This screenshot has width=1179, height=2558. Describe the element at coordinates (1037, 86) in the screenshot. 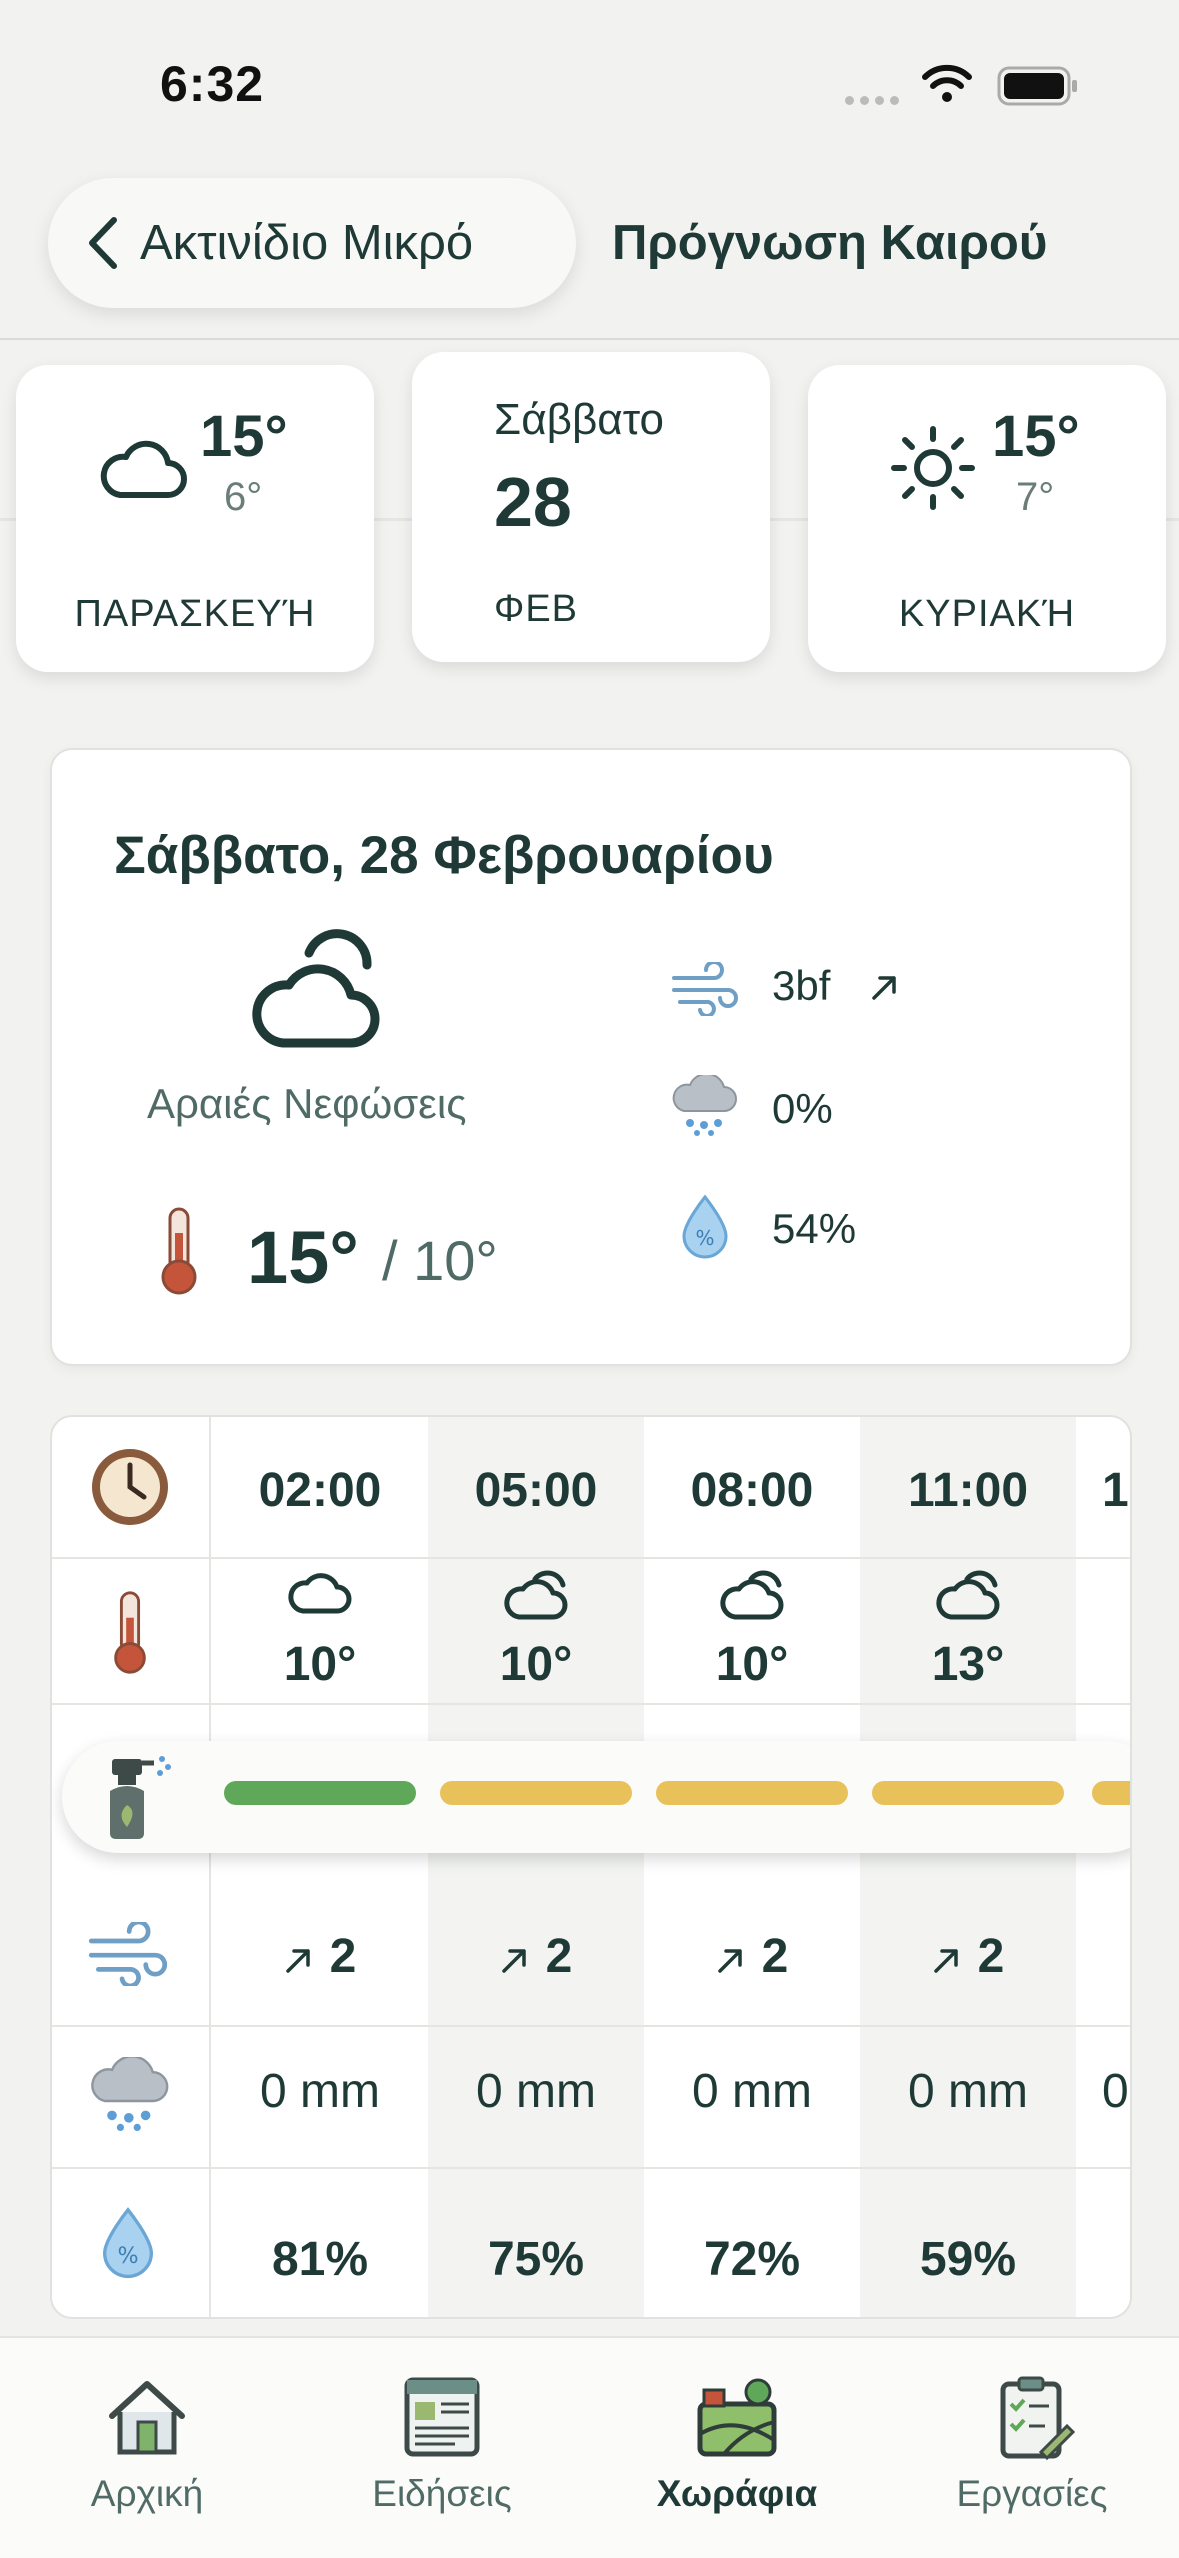

I see `battery-icon` at that location.